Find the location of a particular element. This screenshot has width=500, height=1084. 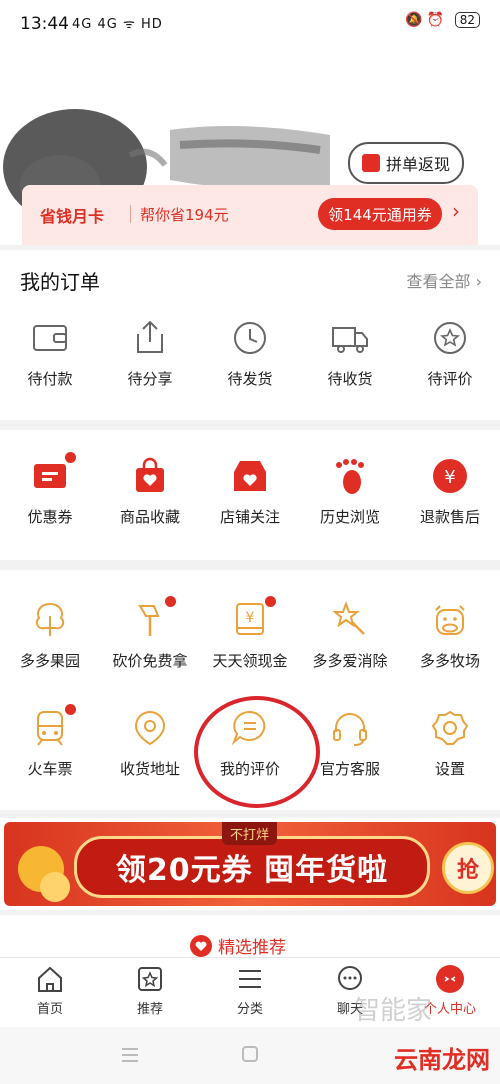

order-pending-payment: 待付款 is located at coordinates (50, 353).